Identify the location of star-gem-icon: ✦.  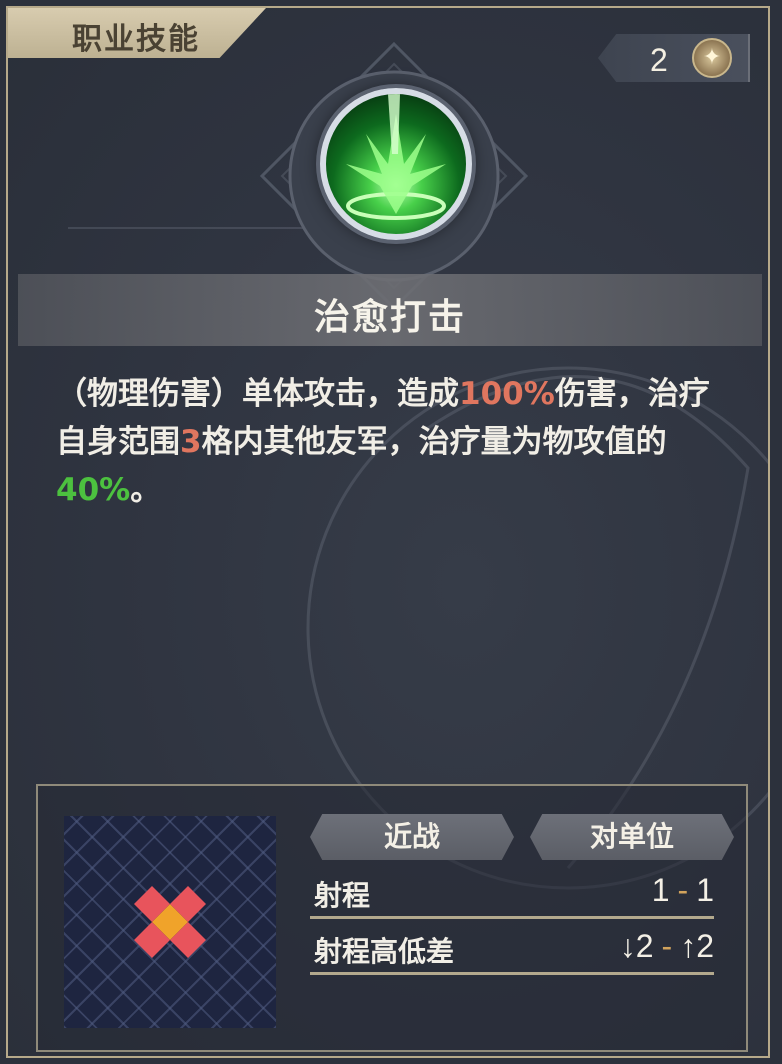
(712, 58).